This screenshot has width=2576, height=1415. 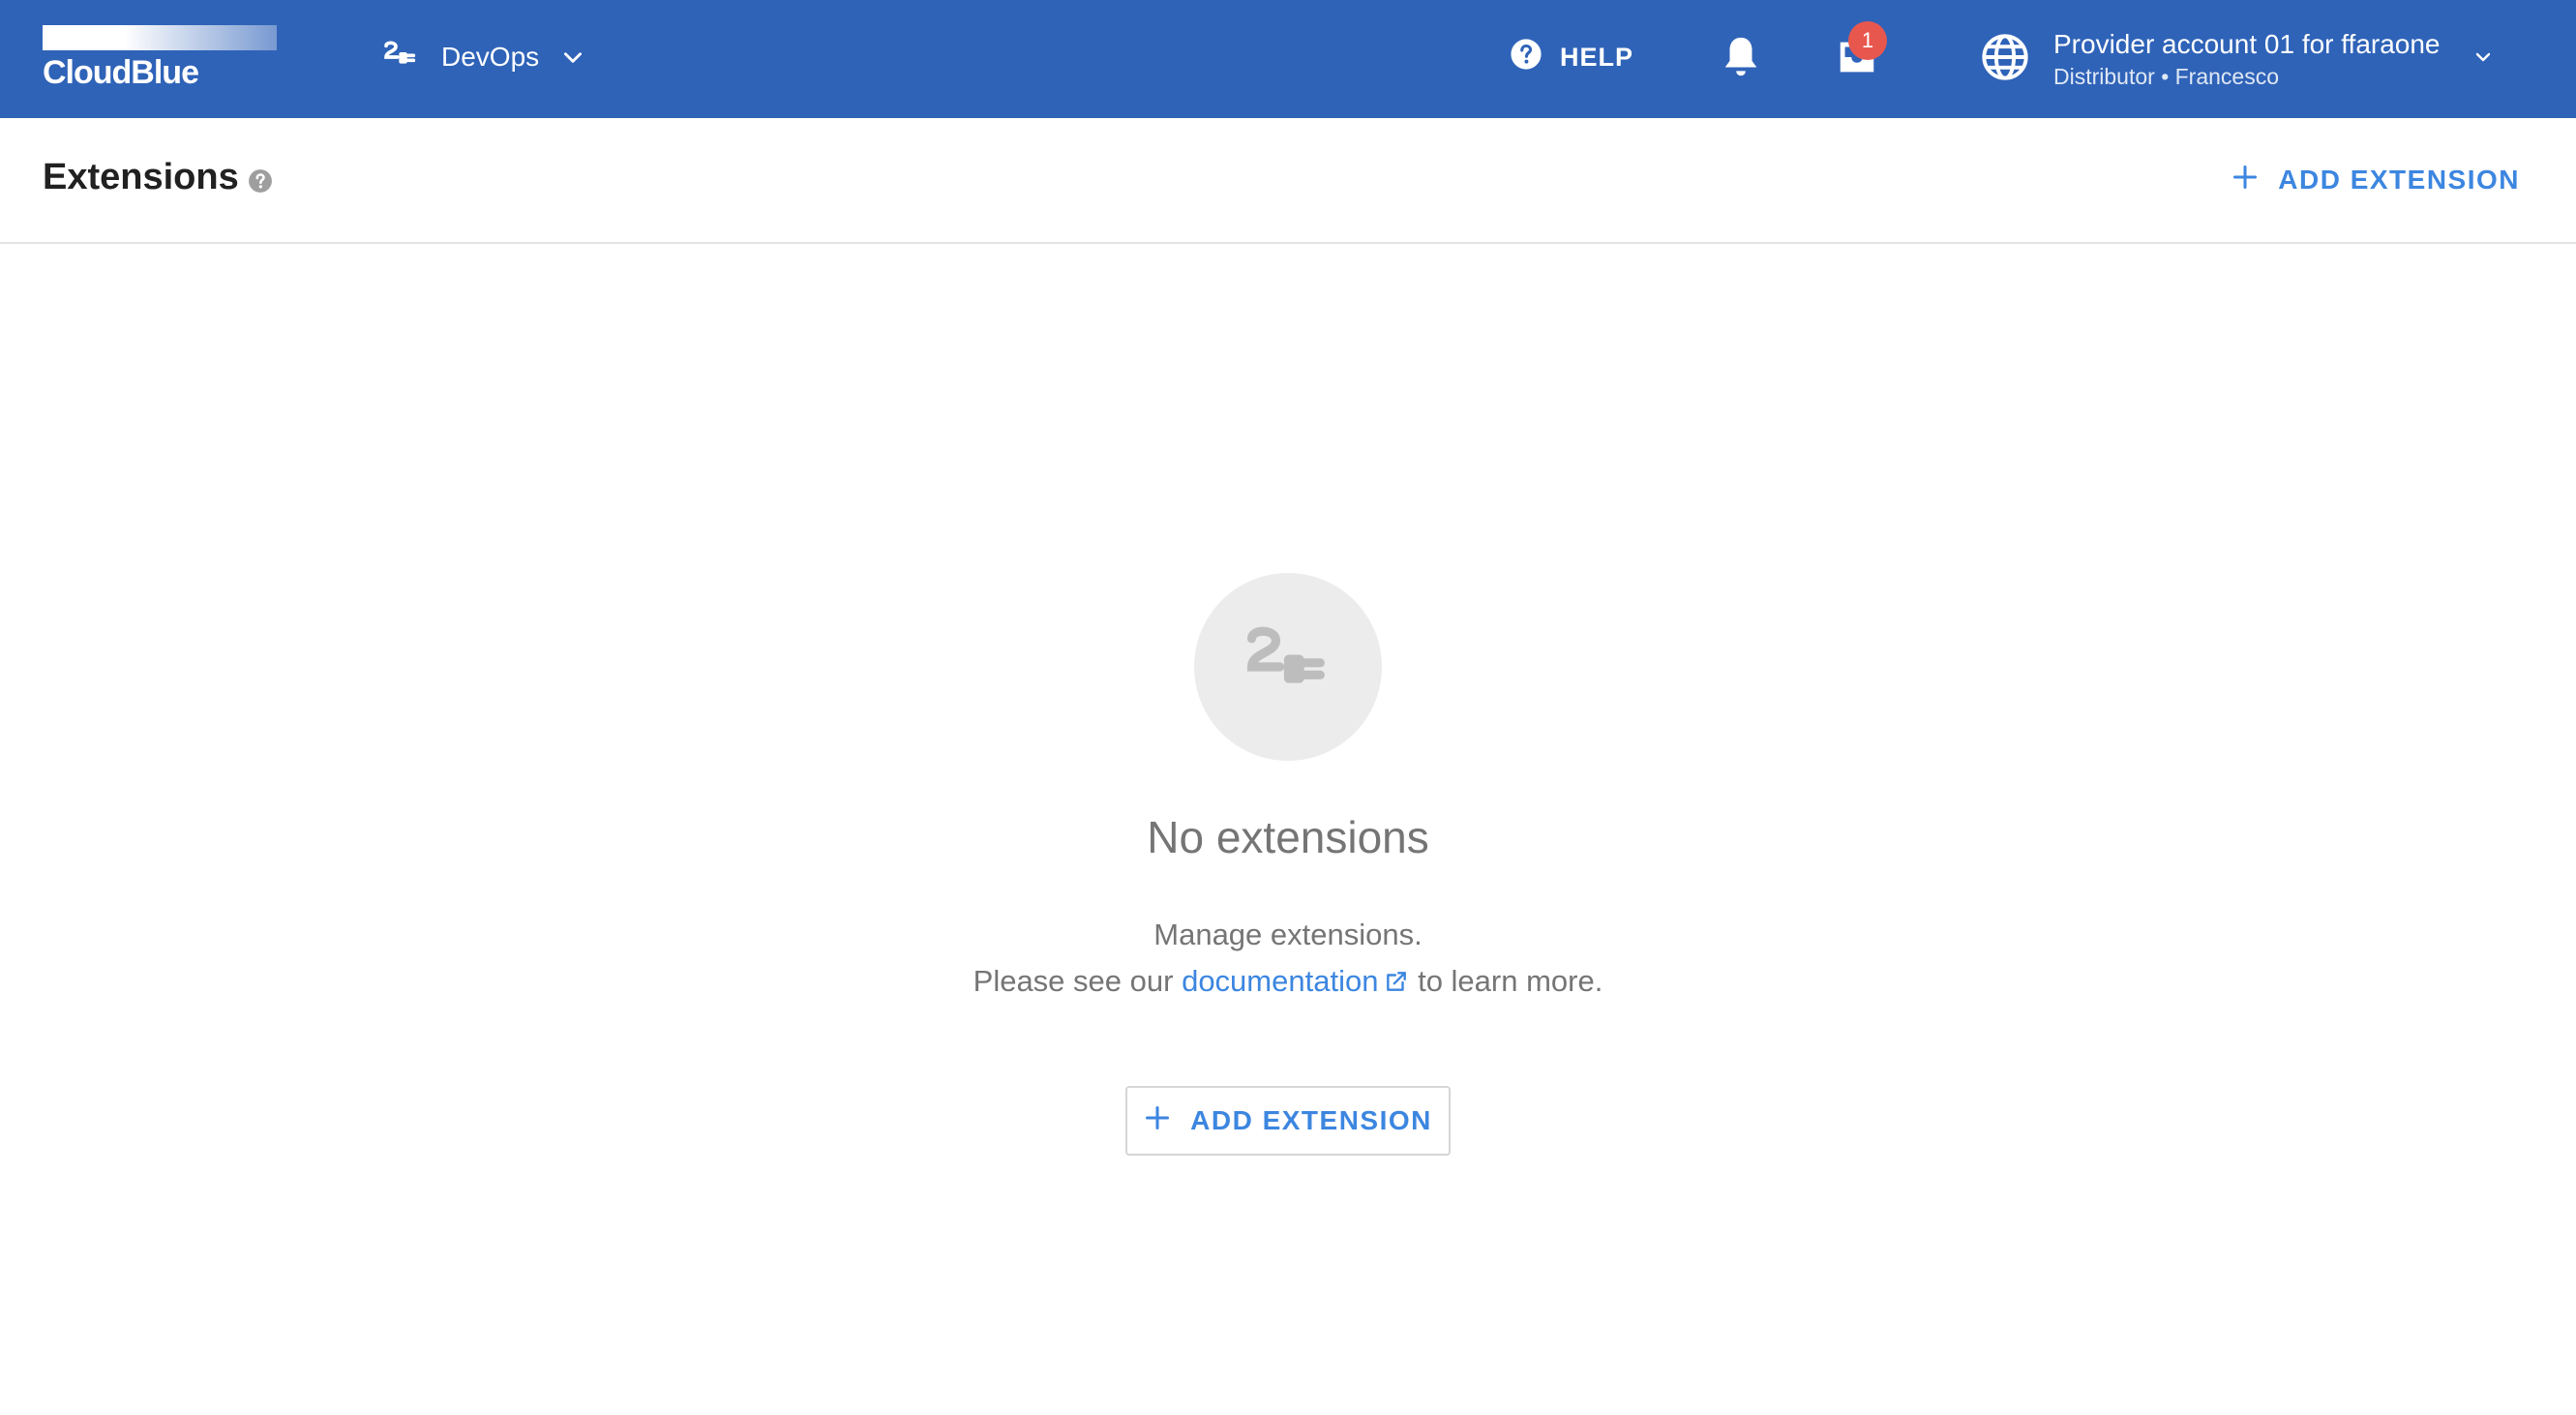 I want to click on add-extension-button: ADD EXTENSION, so click(x=2376, y=180).